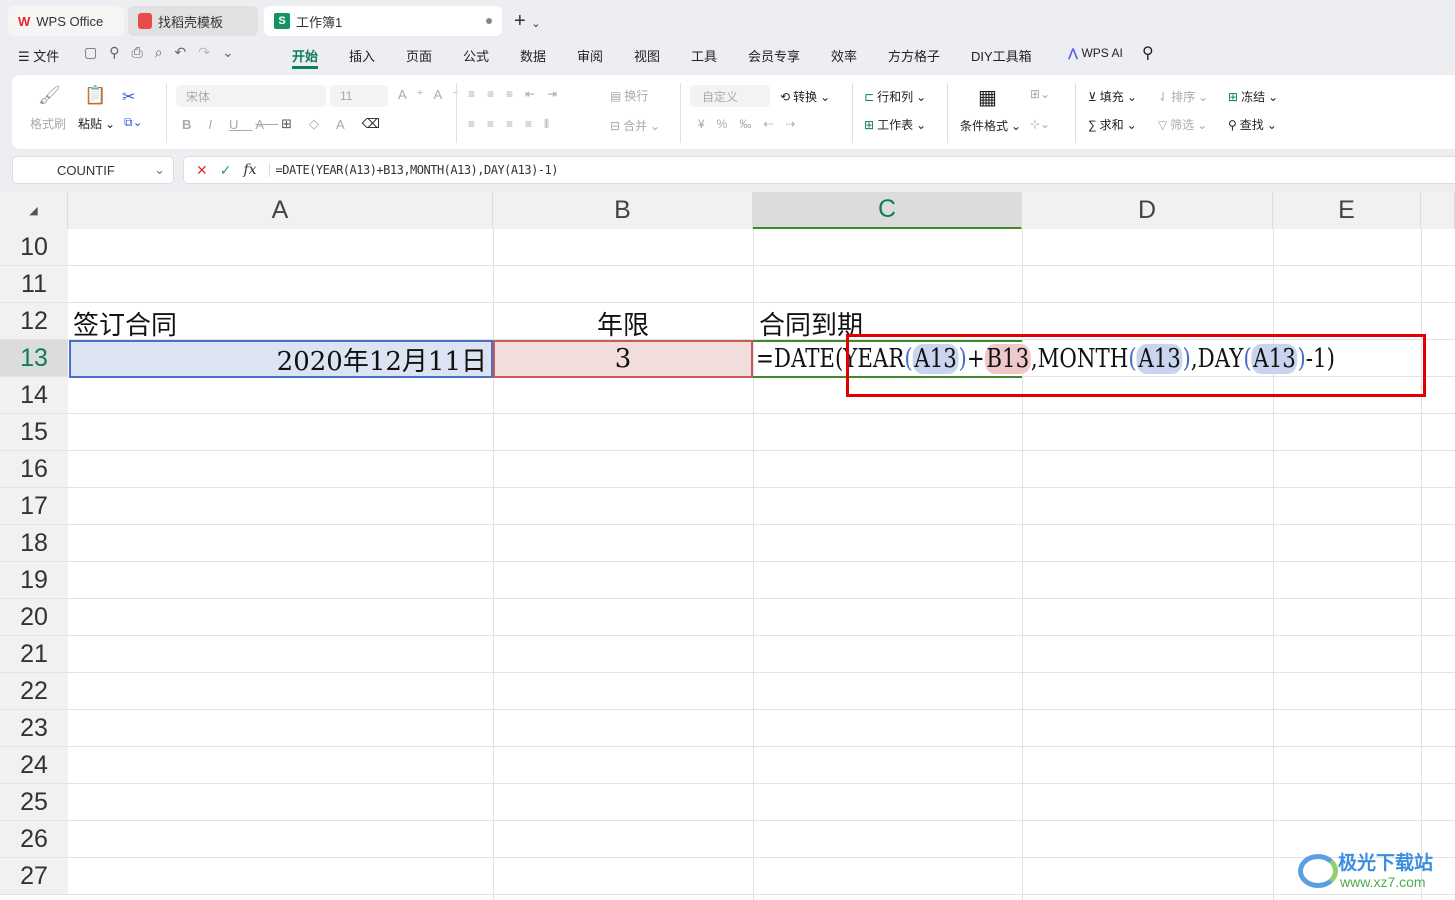  What do you see at coordinates (34, 802) in the screenshot?
I see `row-header: 25` at bounding box center [34, 802].